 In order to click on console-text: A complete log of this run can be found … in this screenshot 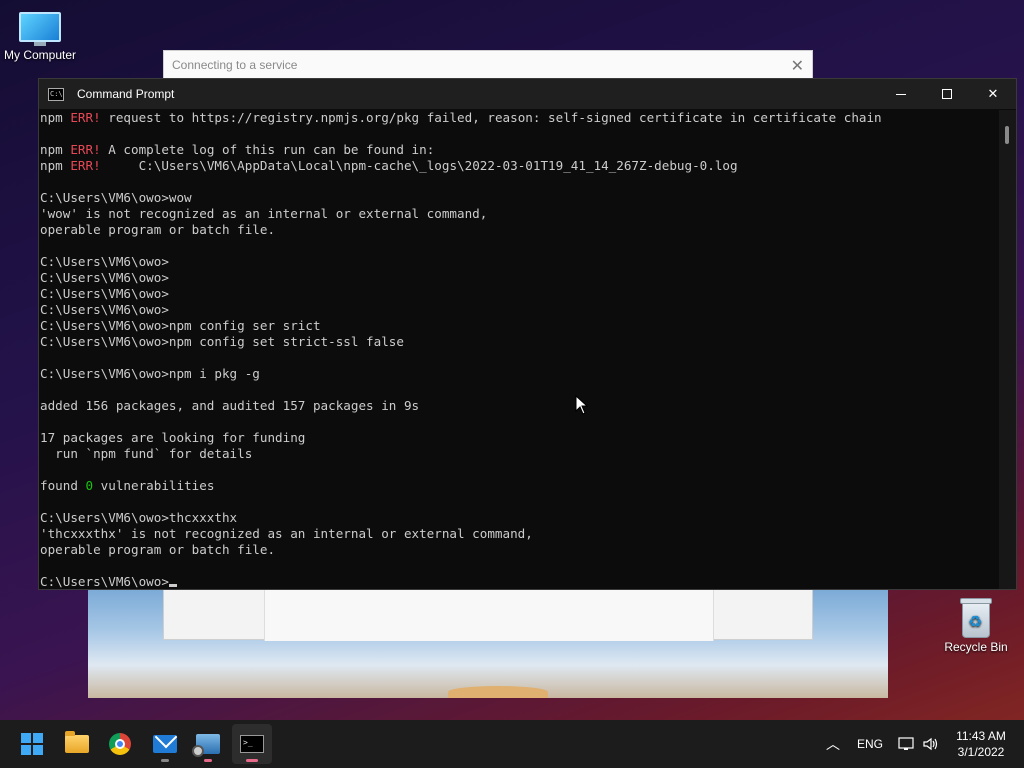, I will do `click(267, 149)`.